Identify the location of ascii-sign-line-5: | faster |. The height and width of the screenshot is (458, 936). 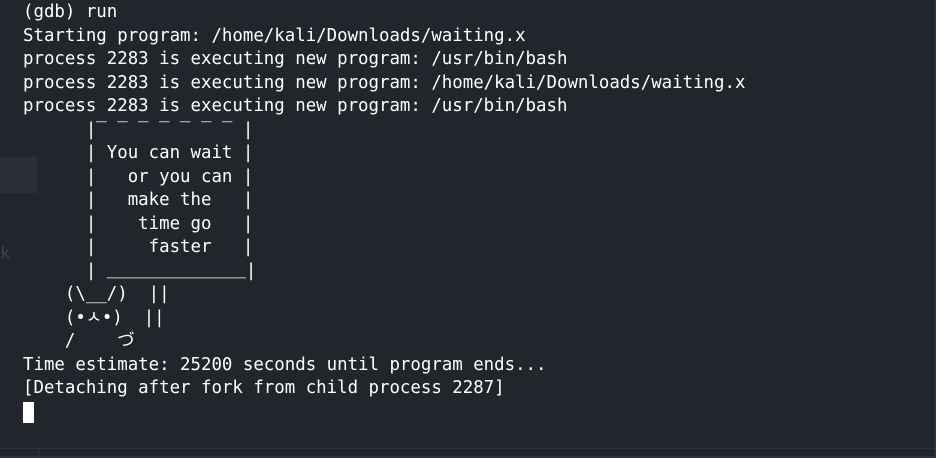
(138, 247).